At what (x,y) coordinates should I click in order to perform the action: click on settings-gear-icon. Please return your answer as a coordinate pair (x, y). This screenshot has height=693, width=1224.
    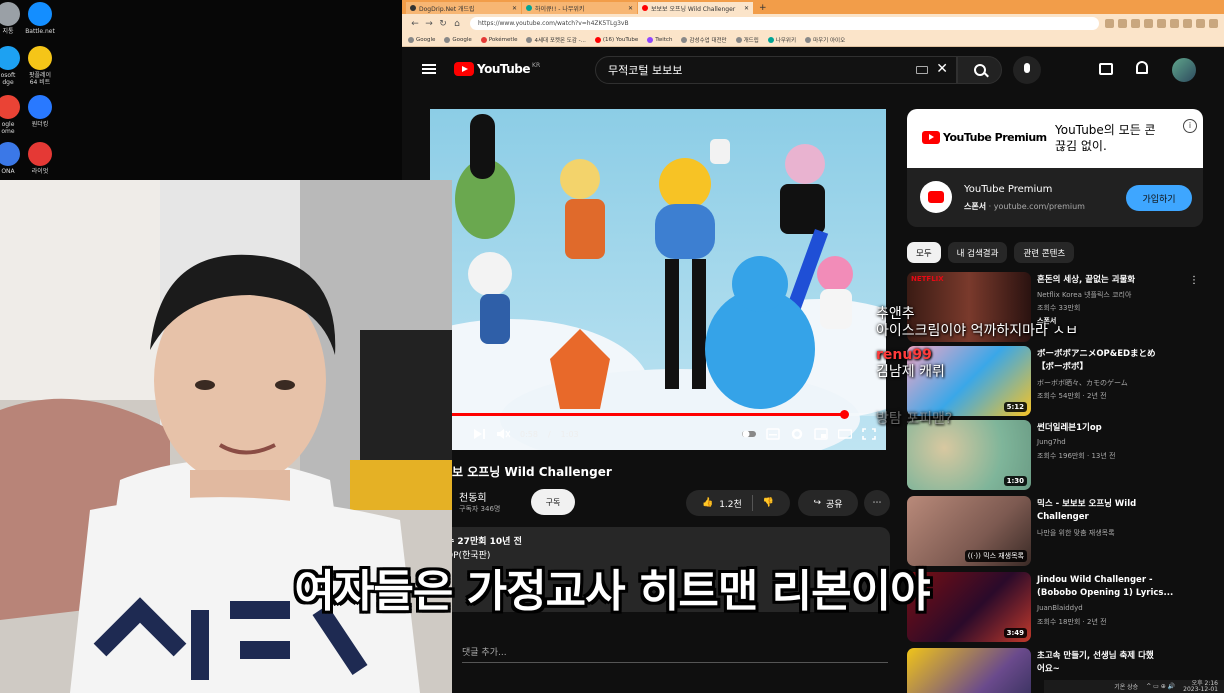
    Looking at the image, I should click on (797, 434).